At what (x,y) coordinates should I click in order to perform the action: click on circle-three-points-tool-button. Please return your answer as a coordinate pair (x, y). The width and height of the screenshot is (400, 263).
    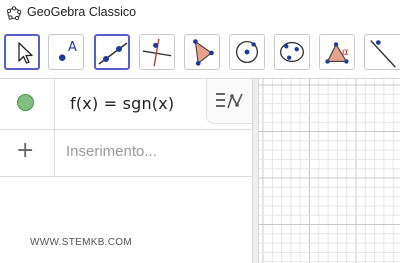
    Looking at the image, I should click on (292, 52).